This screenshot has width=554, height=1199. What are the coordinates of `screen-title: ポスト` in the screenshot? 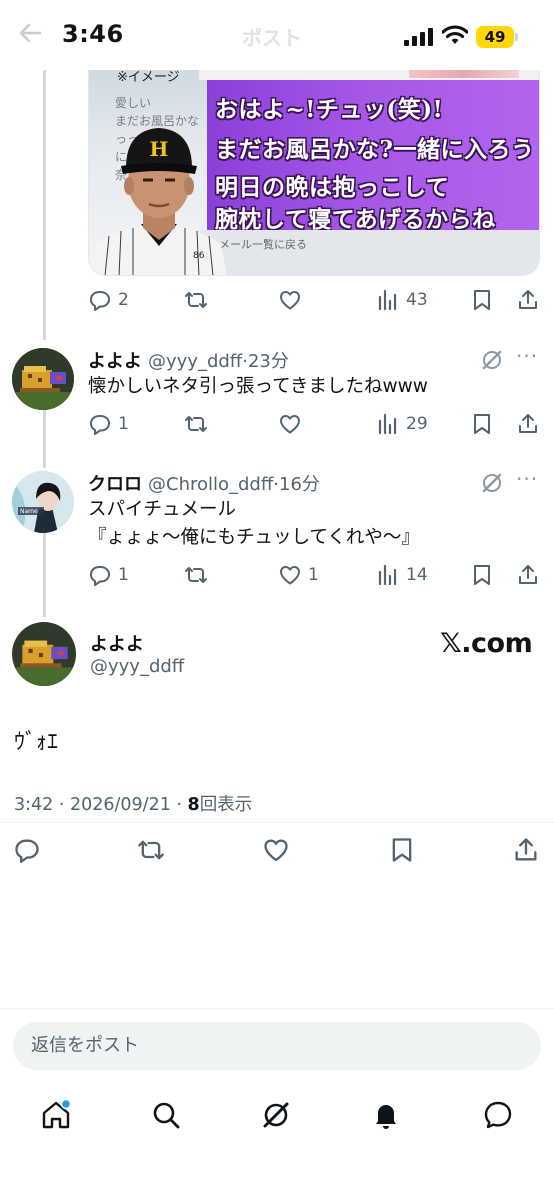 It's located at (272, 38).